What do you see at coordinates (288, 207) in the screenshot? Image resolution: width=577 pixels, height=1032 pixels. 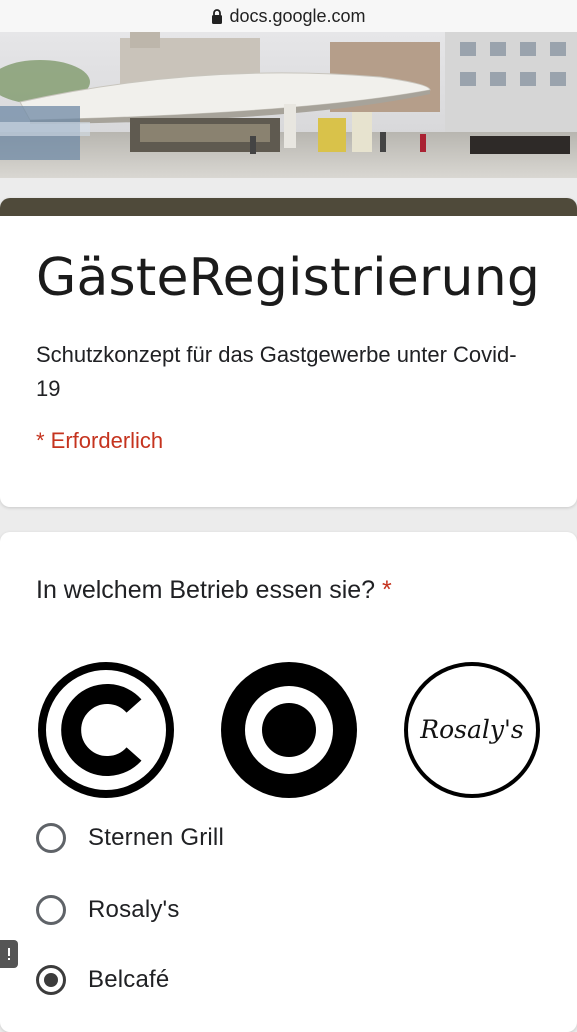 I see `header-color-bar` at bounding box center [288, 207].